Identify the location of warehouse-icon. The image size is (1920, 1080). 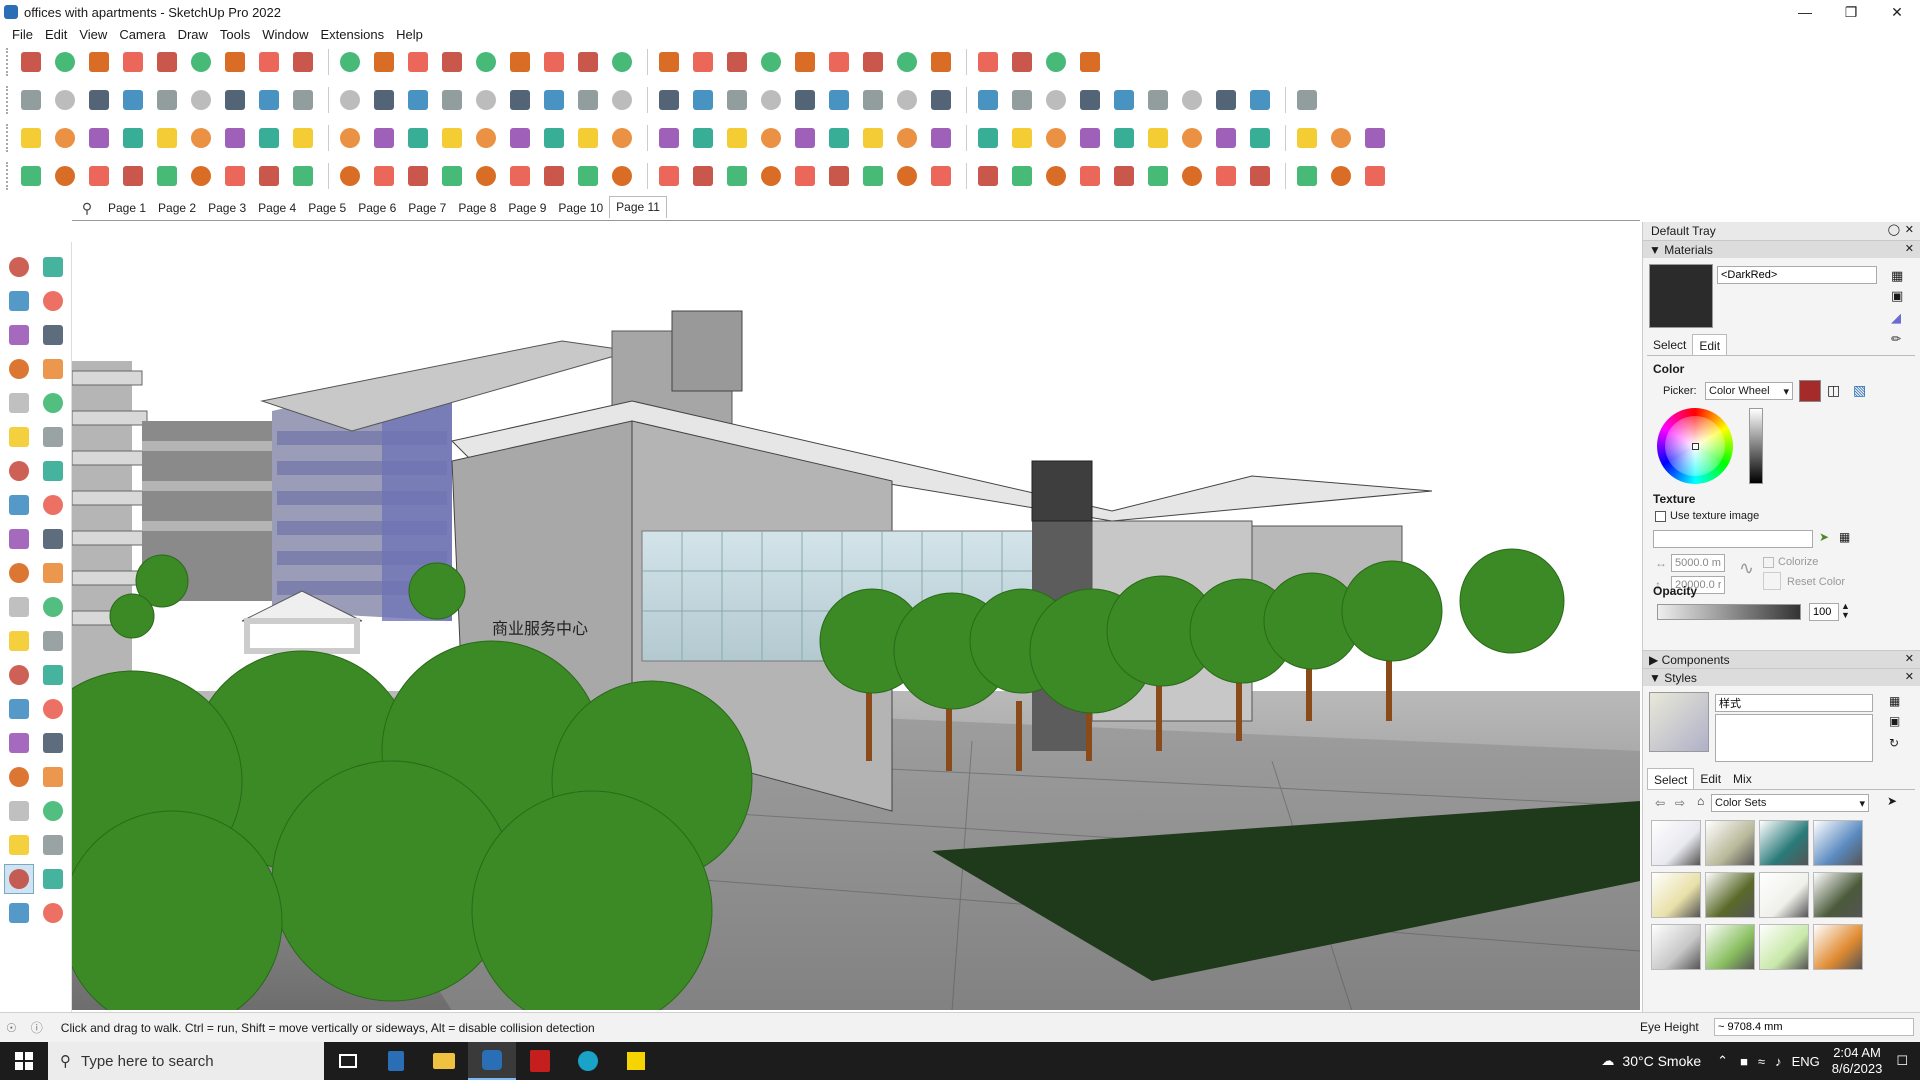
(1090, 62).